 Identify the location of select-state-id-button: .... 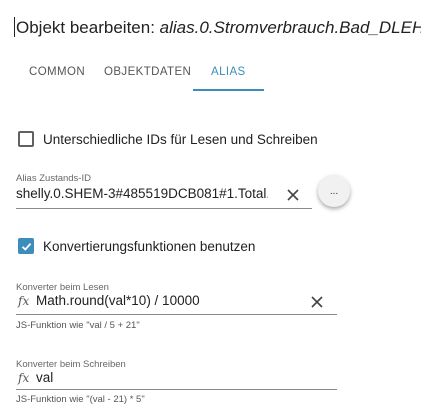
(334, 191).